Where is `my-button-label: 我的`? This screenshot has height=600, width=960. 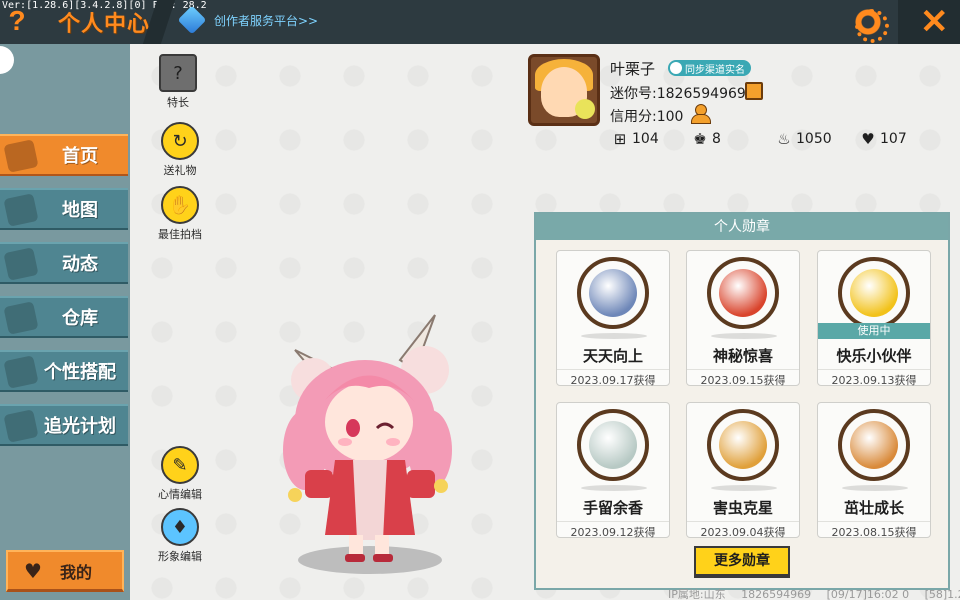
my-button-label: 我的 is located at coordinates (75, 572).